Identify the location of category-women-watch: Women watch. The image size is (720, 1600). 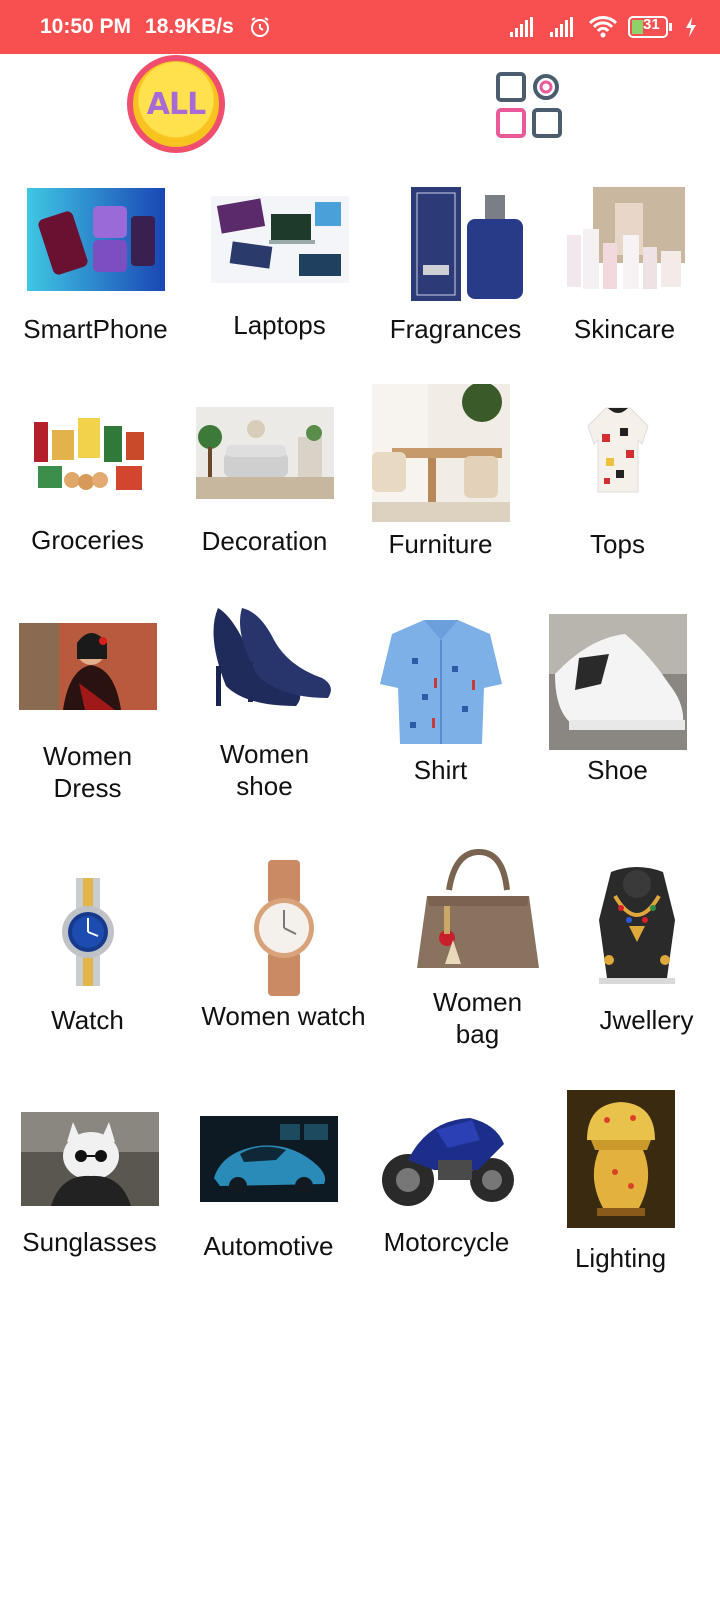
(283, 946).